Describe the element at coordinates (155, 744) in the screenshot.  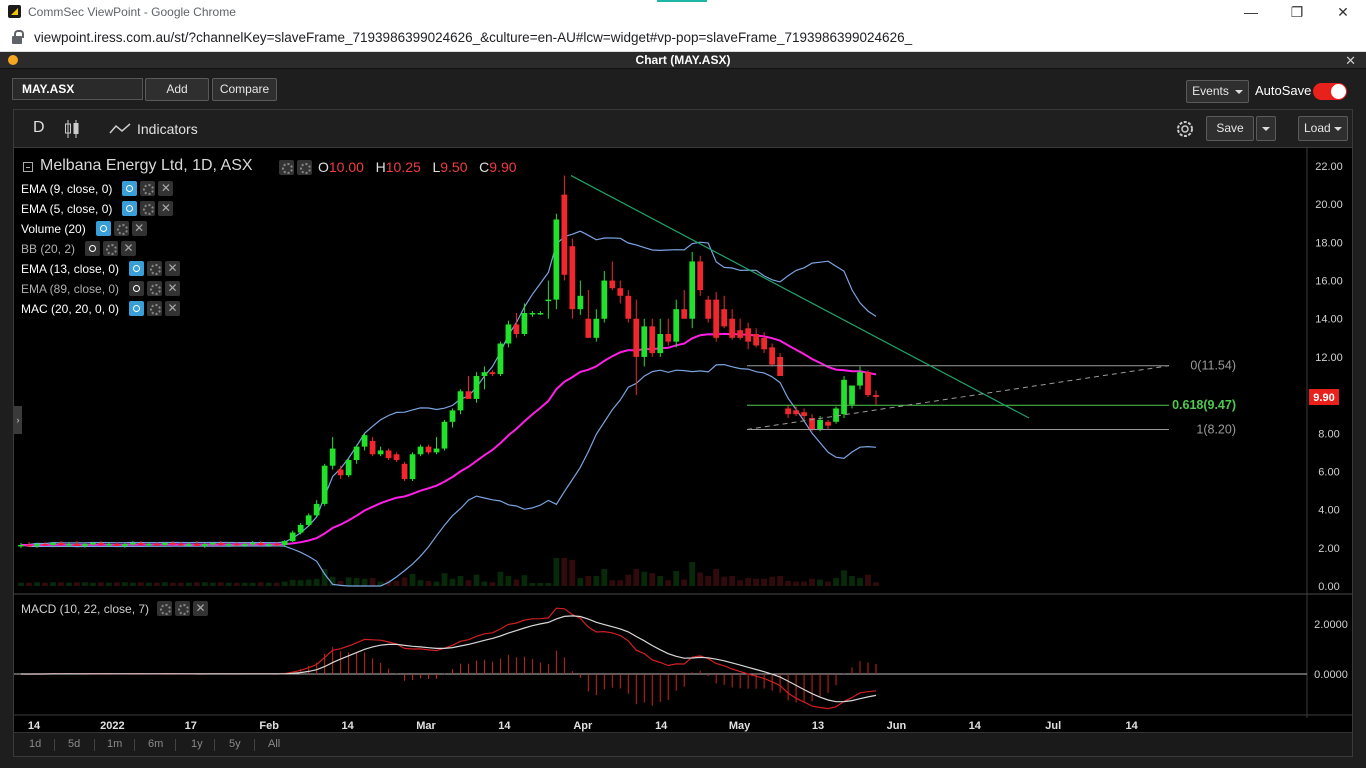
I see `range-6m-button: 6m` at that location.